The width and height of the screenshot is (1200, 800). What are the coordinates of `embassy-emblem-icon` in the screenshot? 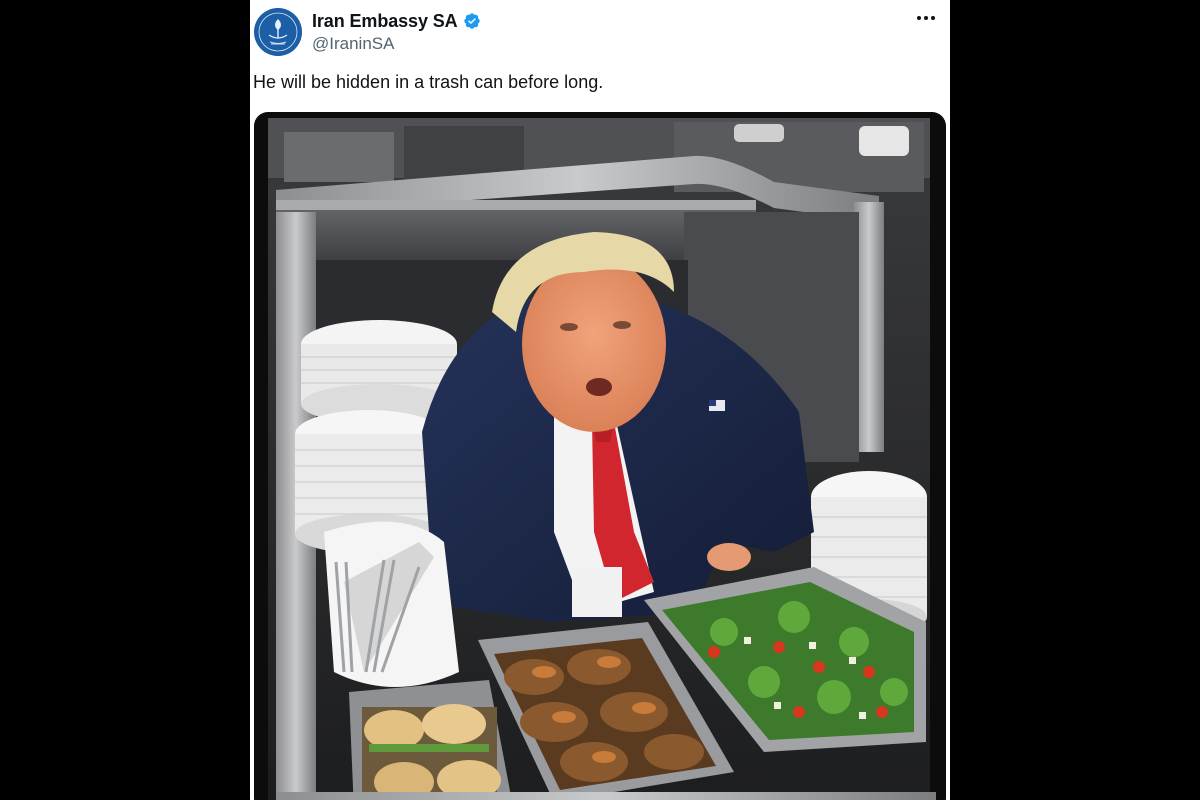 It's located at (278, 32).